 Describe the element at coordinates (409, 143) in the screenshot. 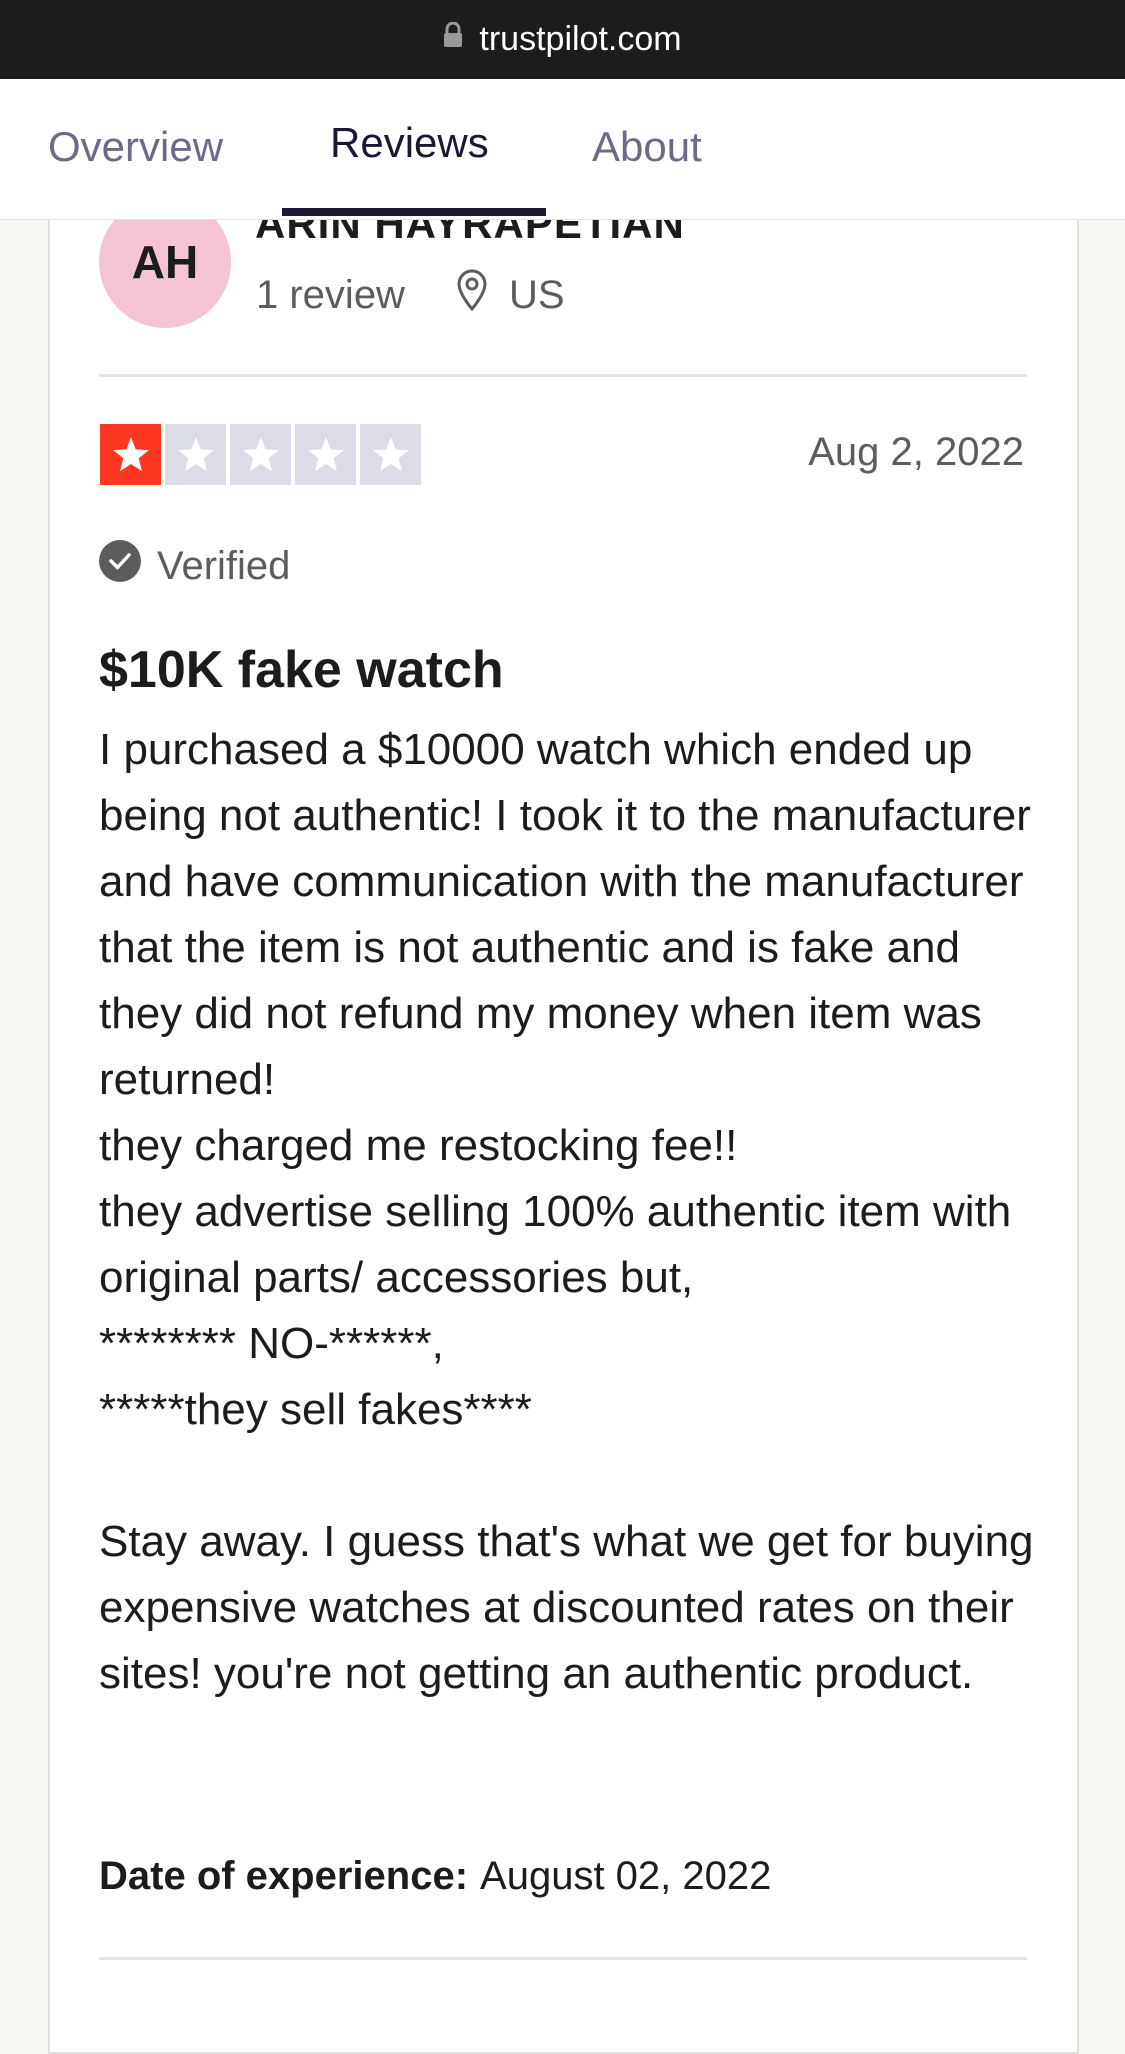

I see `tab-reviews: Reviews` at that location.